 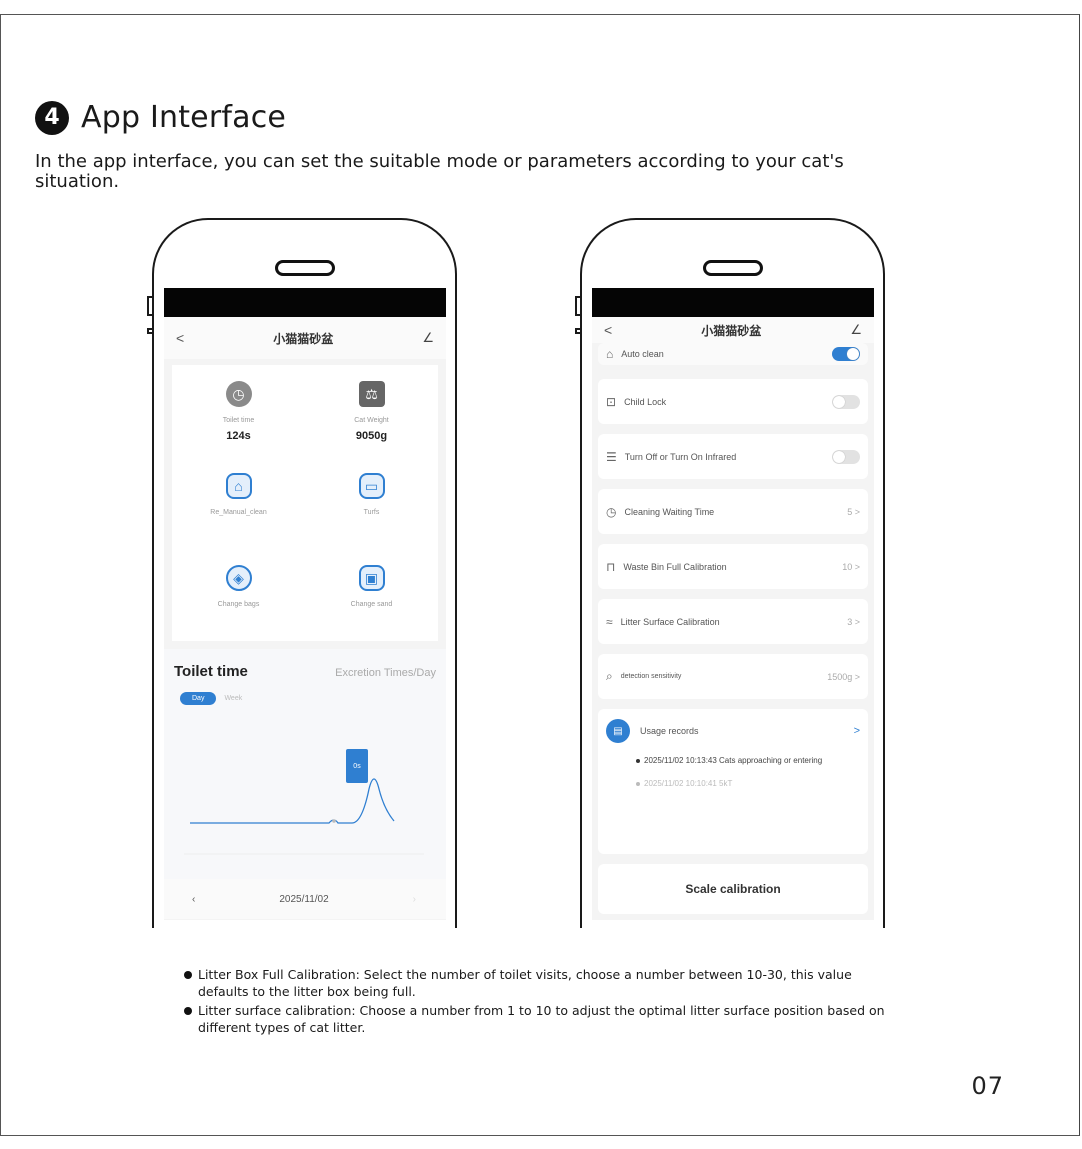 I want to click on scale-calibration-button: Scale calibration, so click(x=733, y=889).